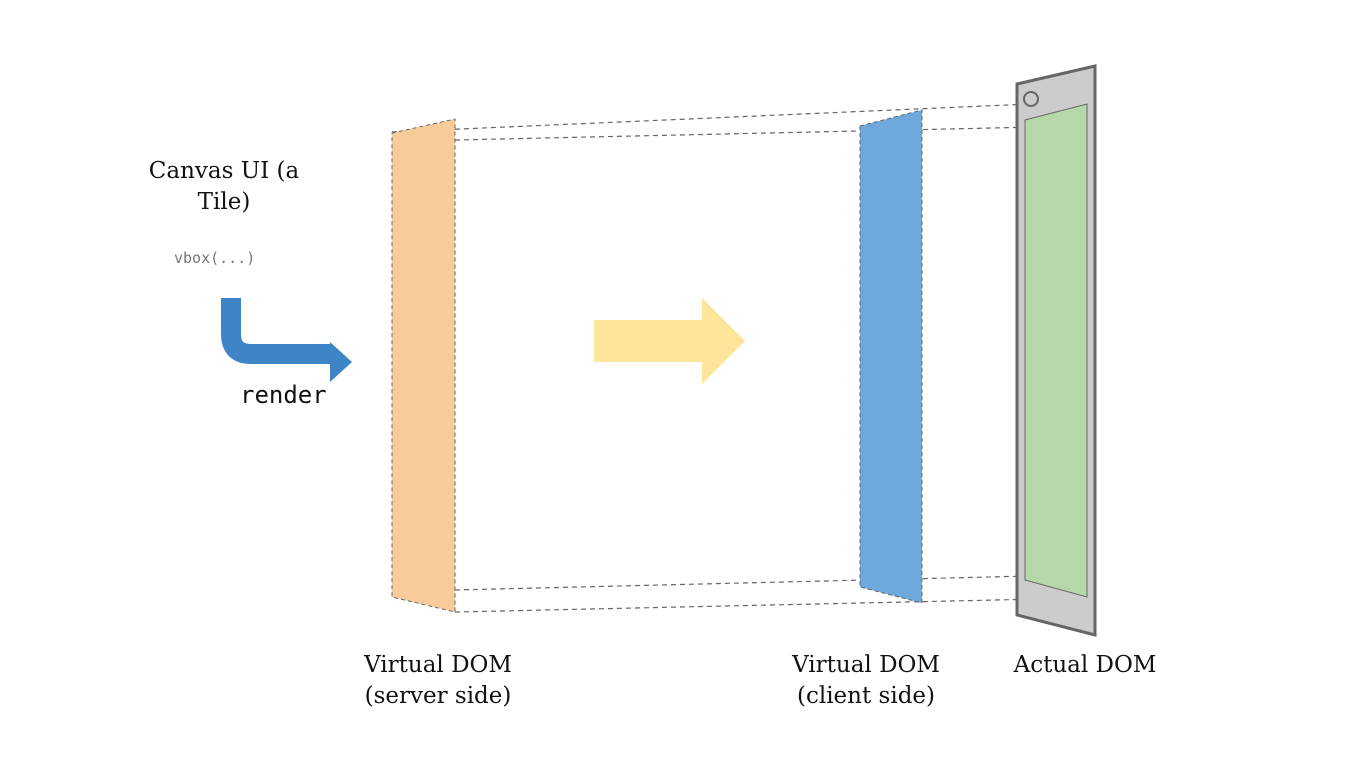 Image resolution: width=1366 pixels, height=768 pixels. Describe the element at coordinates (438, 681) in the screenshot. I see `server-layer-label: Virtual DOM (server side)` at that location.